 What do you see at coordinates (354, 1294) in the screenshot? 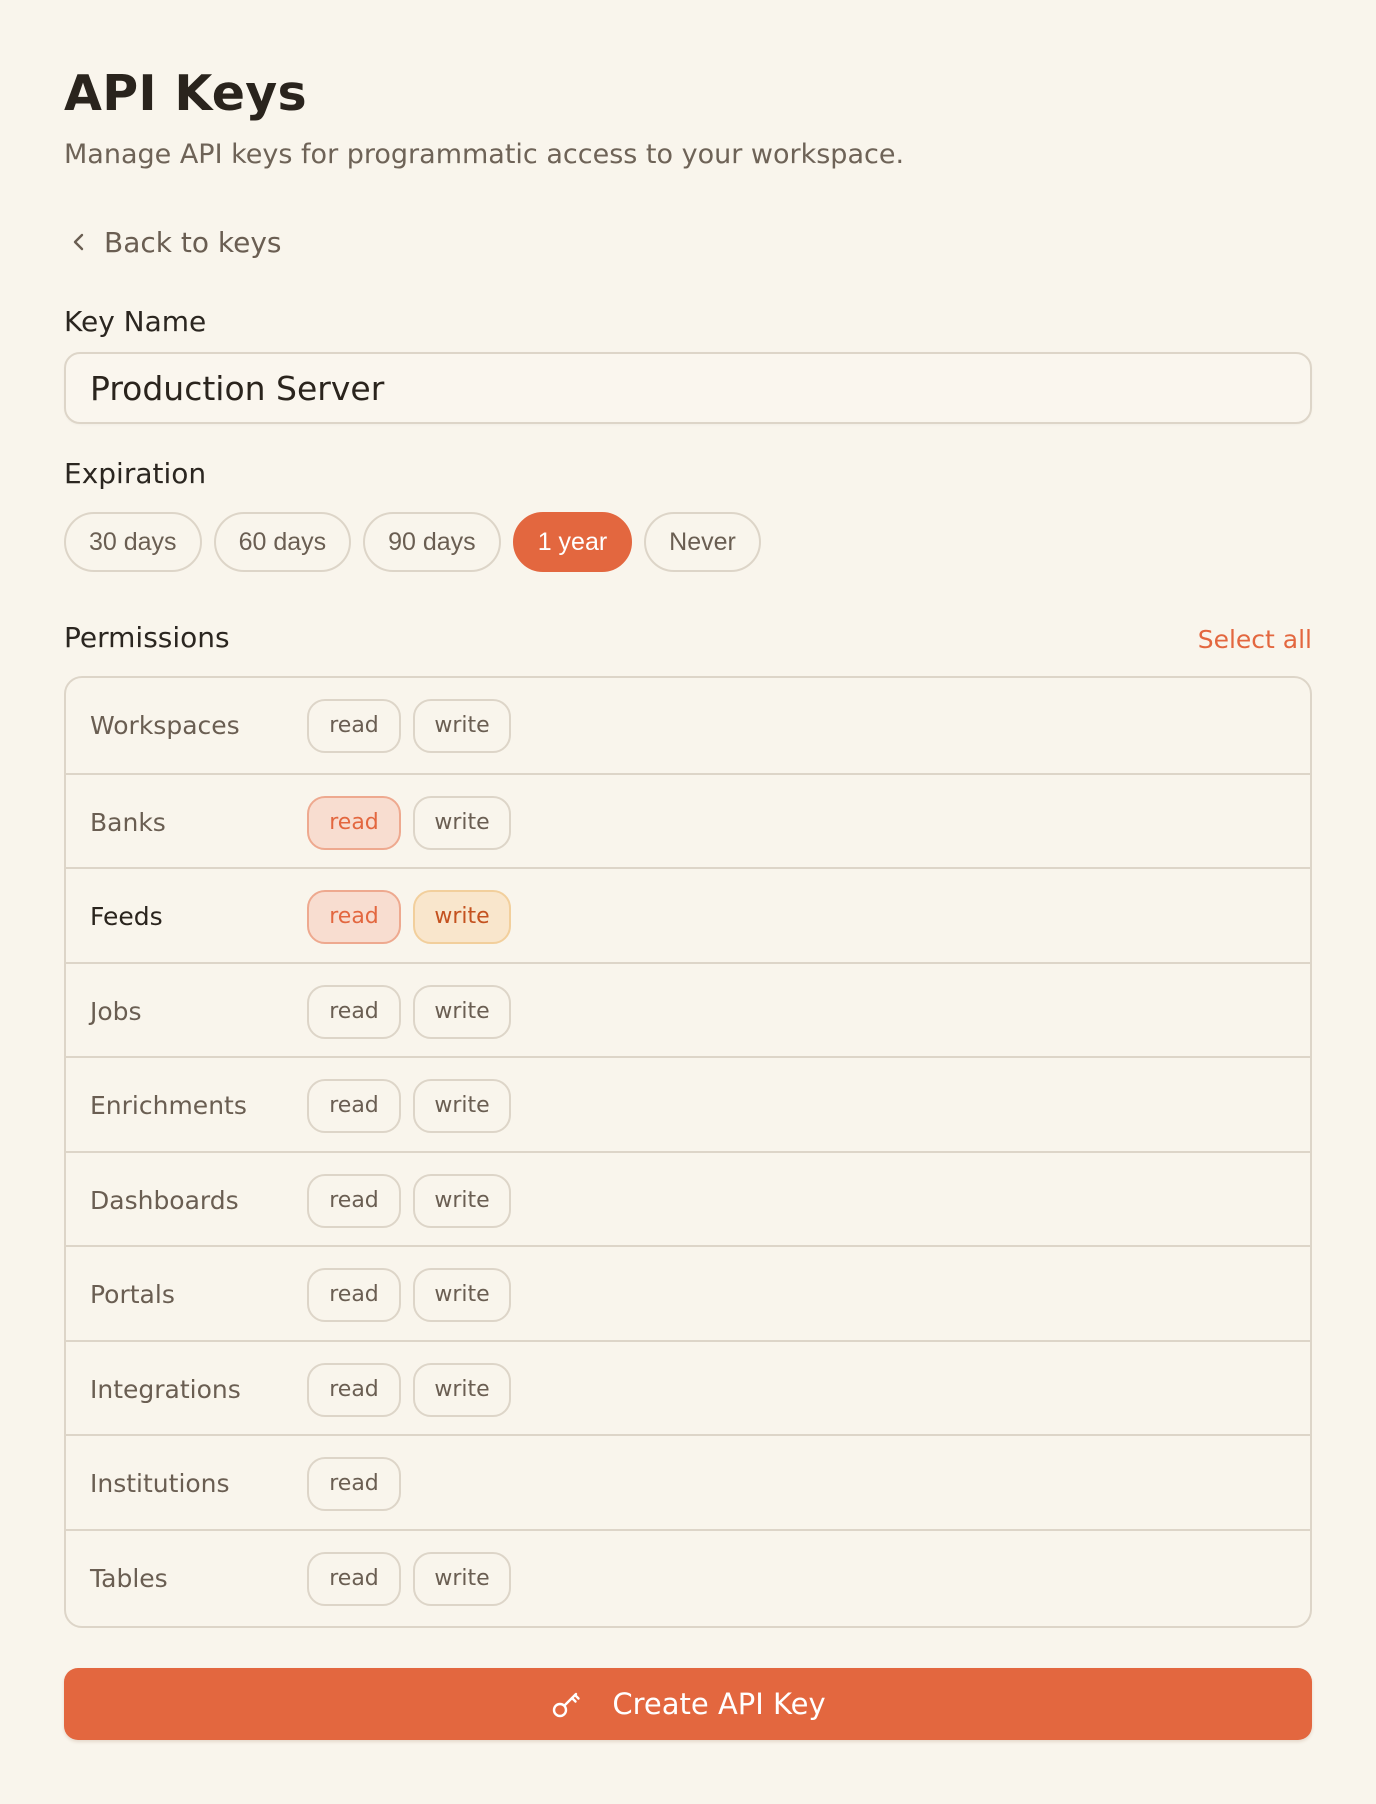
I see `portals-read-toggle: read` at bounding box center [354, 1294].